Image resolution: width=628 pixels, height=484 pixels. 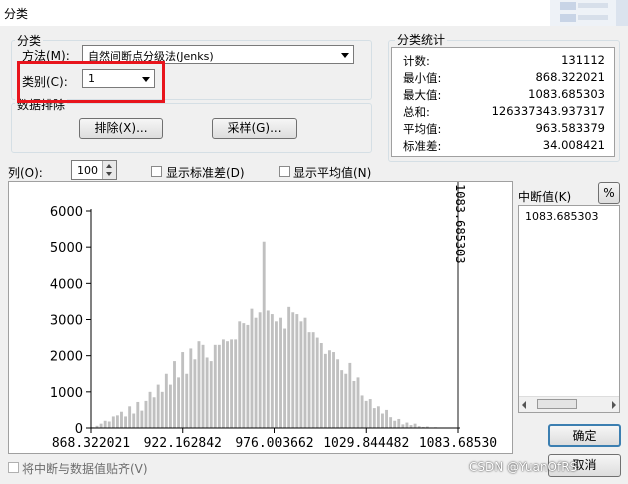 What do you see at coordinates (274, 443) in the screenshot?
I see `x-tick-label: 976.003662` at bounding box center [274, 443].